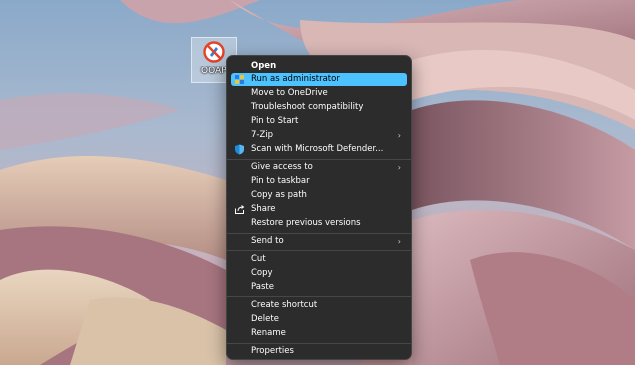  Describe the element at coordinates (267, 241) in the screenshot. I see `menu-item-label: Send to` at that location.